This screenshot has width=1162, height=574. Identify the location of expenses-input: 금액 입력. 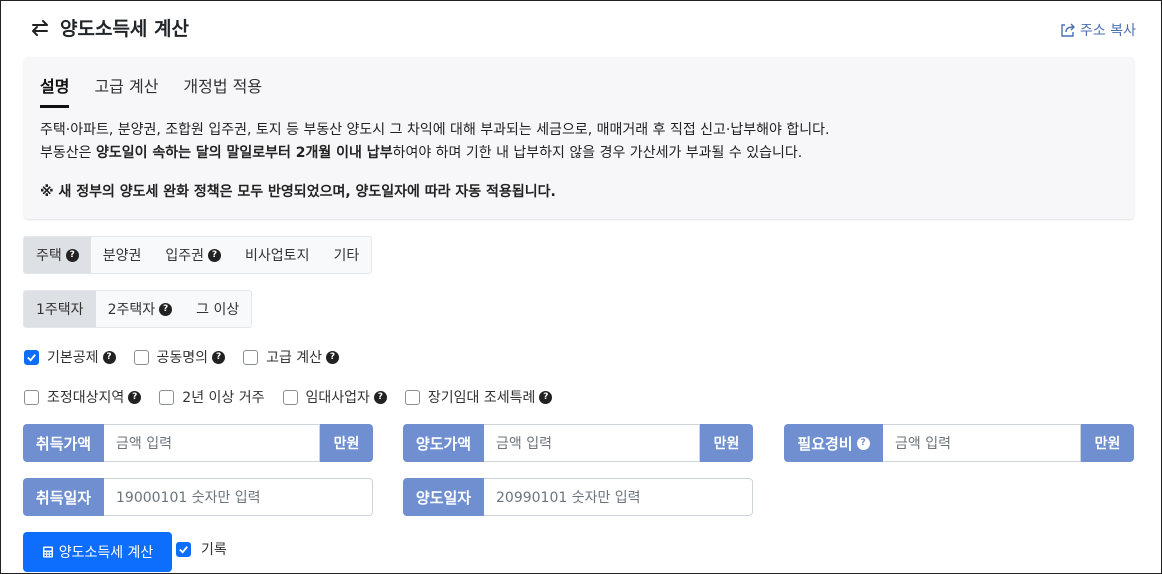
(982, 443).